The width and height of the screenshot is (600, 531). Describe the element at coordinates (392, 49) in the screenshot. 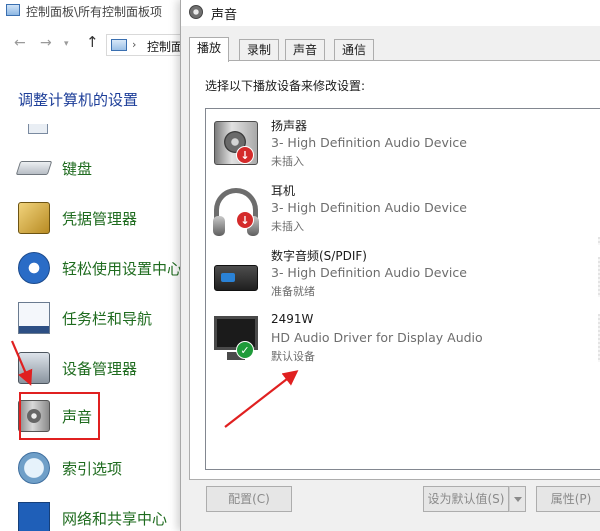

I see `tab-strip: 播放 录制 声音 通信` at that location.